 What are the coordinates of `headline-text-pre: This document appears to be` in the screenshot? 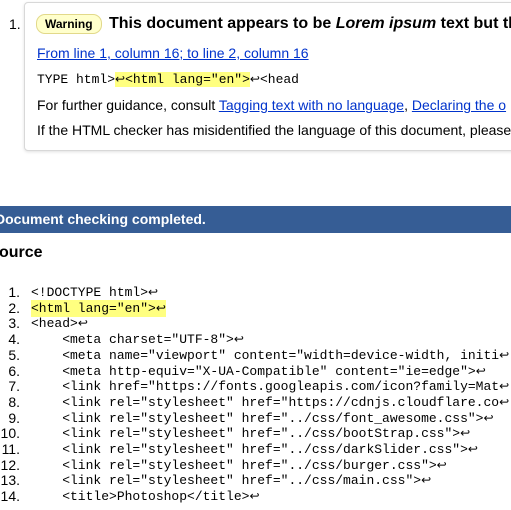 It's located at (222, 23).